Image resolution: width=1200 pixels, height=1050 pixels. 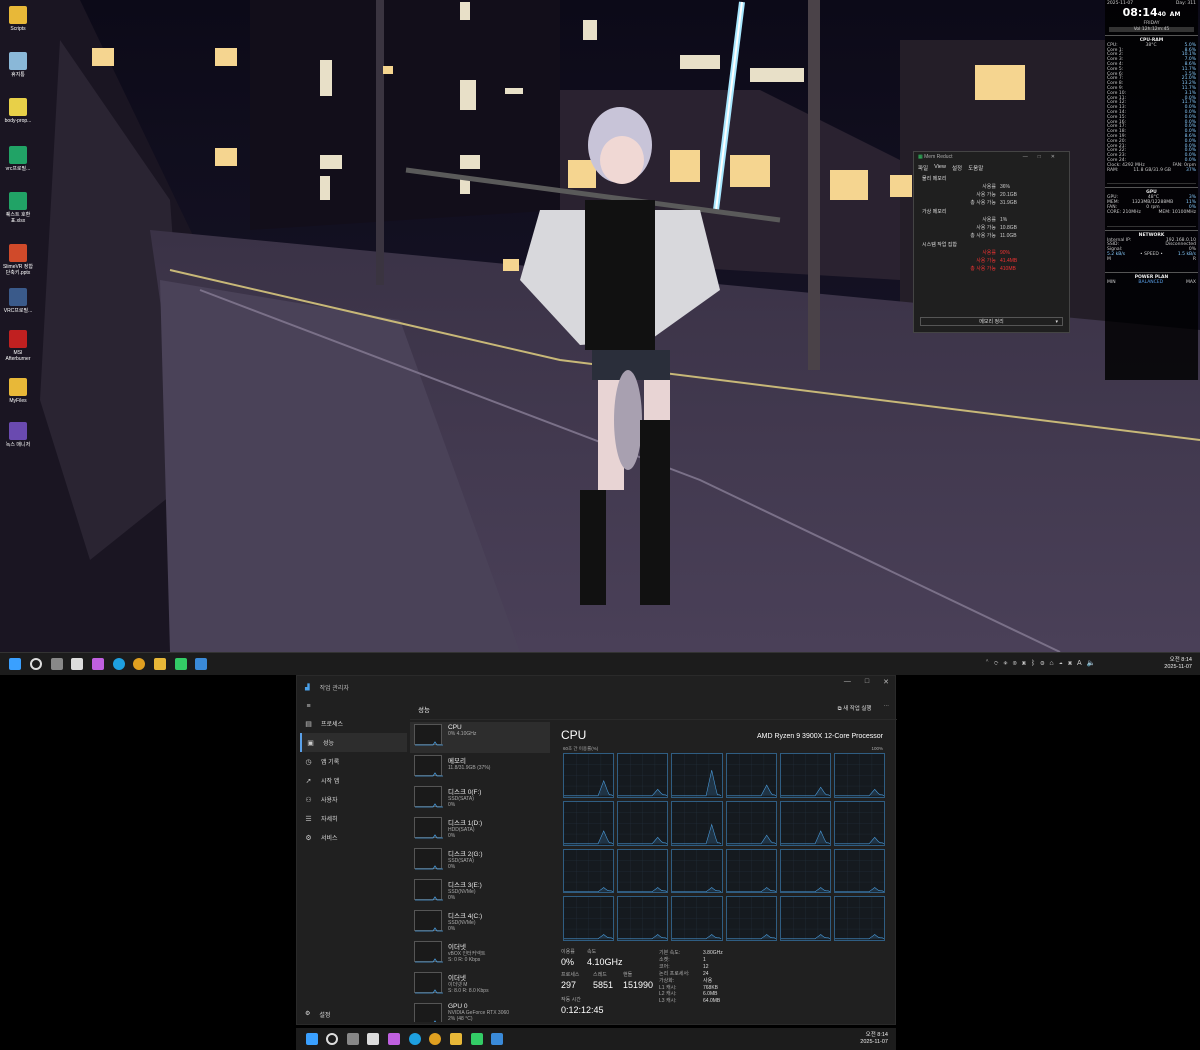 What do you see at coordinates (18, 356) in the screenshot?
I see `desktop-icon-label: MSI Afterburner` at bounding box center [18, 356].